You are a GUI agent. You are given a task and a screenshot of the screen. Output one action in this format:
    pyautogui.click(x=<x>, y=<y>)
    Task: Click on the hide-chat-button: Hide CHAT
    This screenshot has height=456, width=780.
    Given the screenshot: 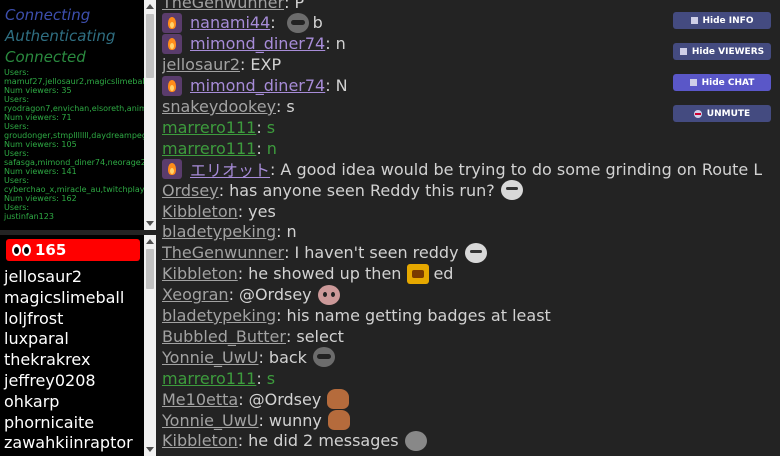 What is the action you would take?
    pyautogui.click(x=722, y=82)
    